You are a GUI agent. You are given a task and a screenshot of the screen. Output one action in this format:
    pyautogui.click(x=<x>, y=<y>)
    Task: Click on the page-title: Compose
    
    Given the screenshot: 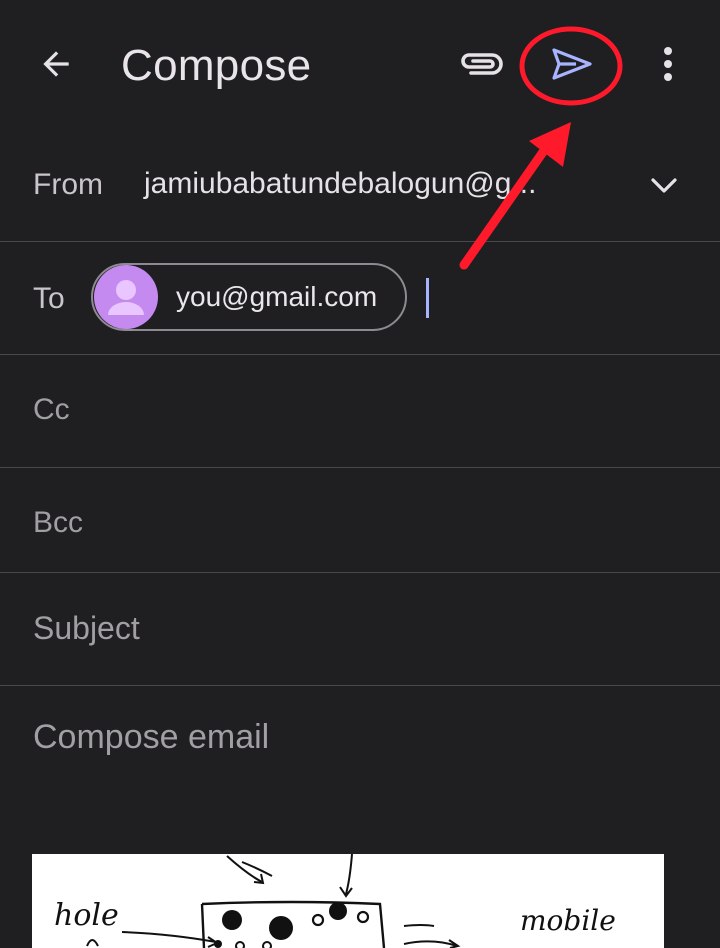 What is the action you would take?
    pyautogui.click(x=216, y=65)
    